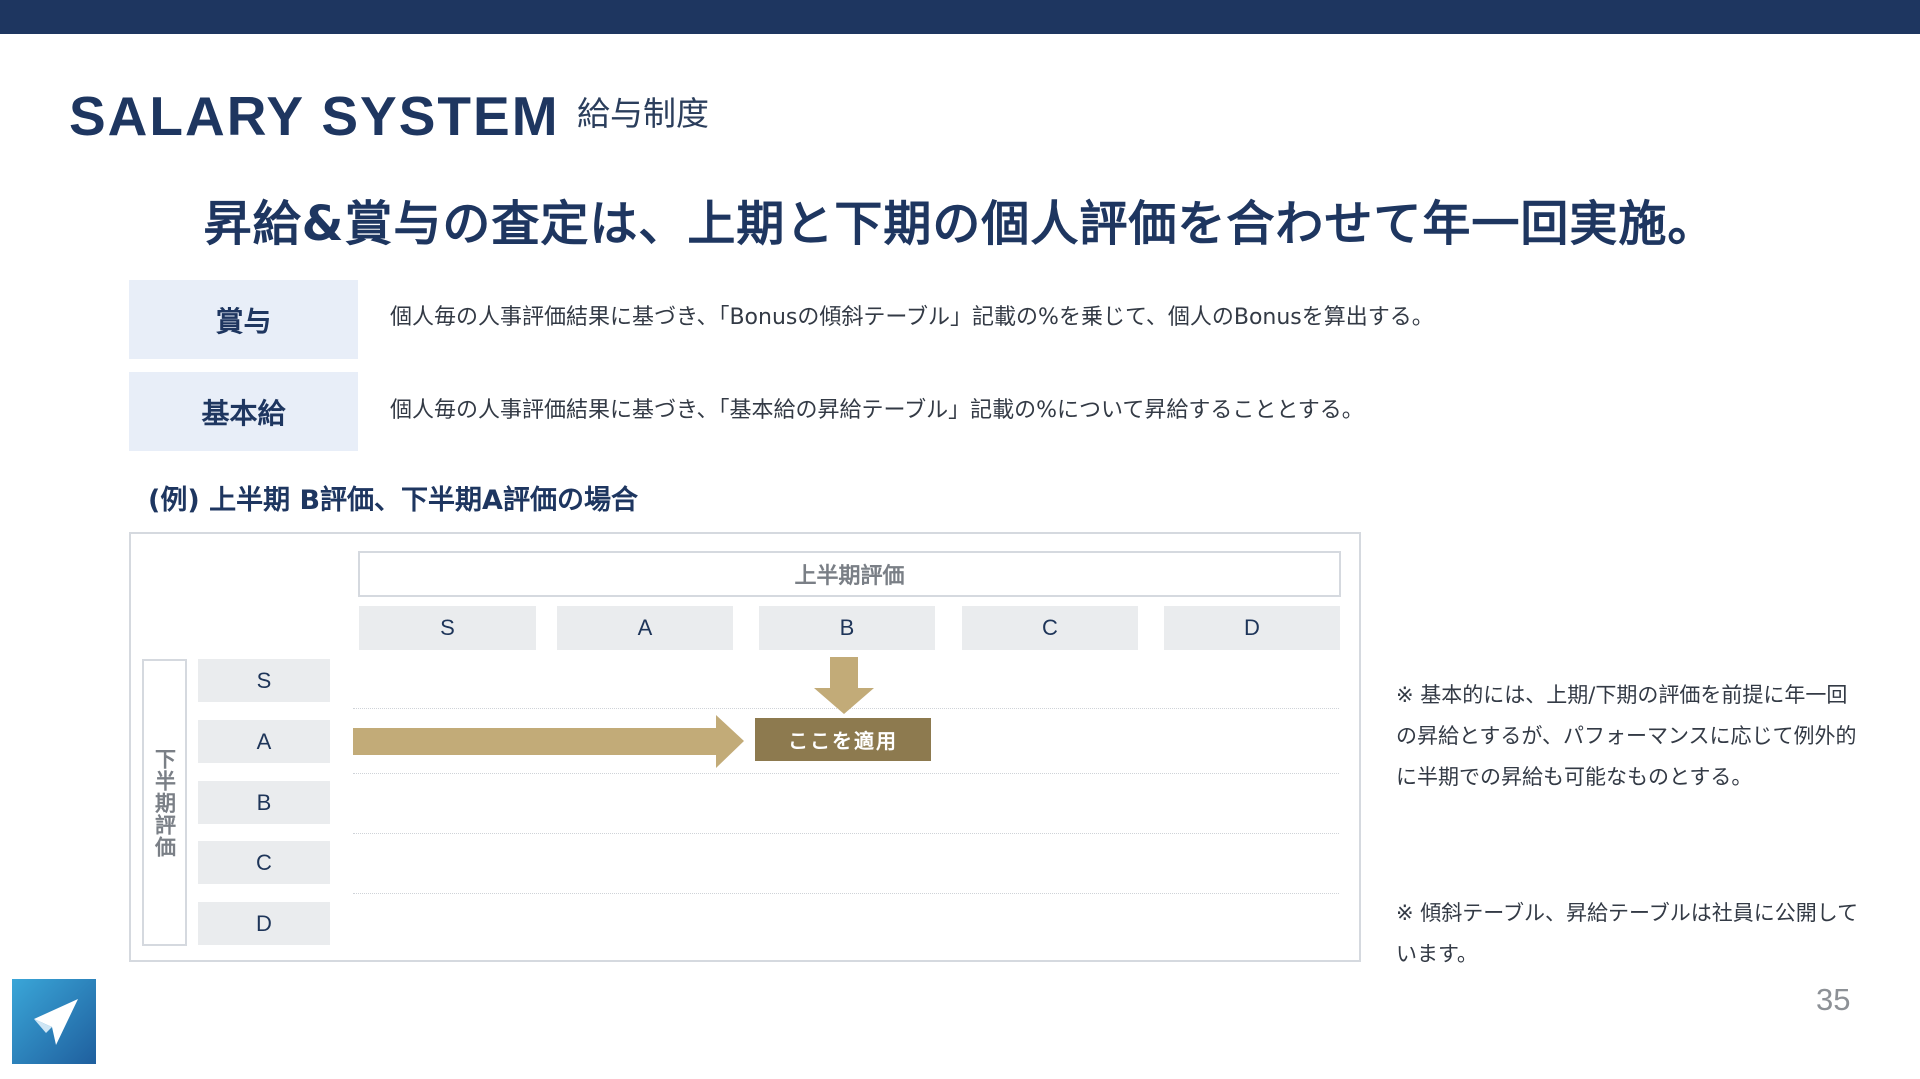 Image resolution: width=1920 pixels, height=1079 pixels. Describe the element at coordinates (1833, 999) in the screenshot. I see `page-number: 35` at that location.